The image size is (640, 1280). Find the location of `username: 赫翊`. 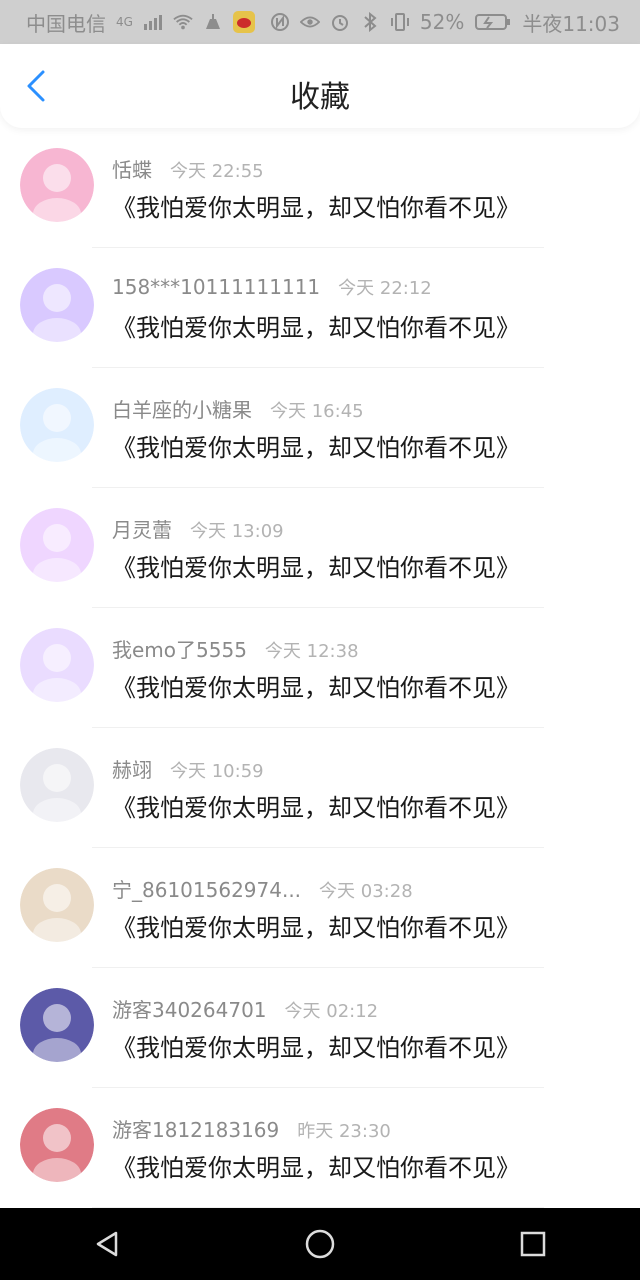

username: 赫翊 is located at coordinates (132, 768).